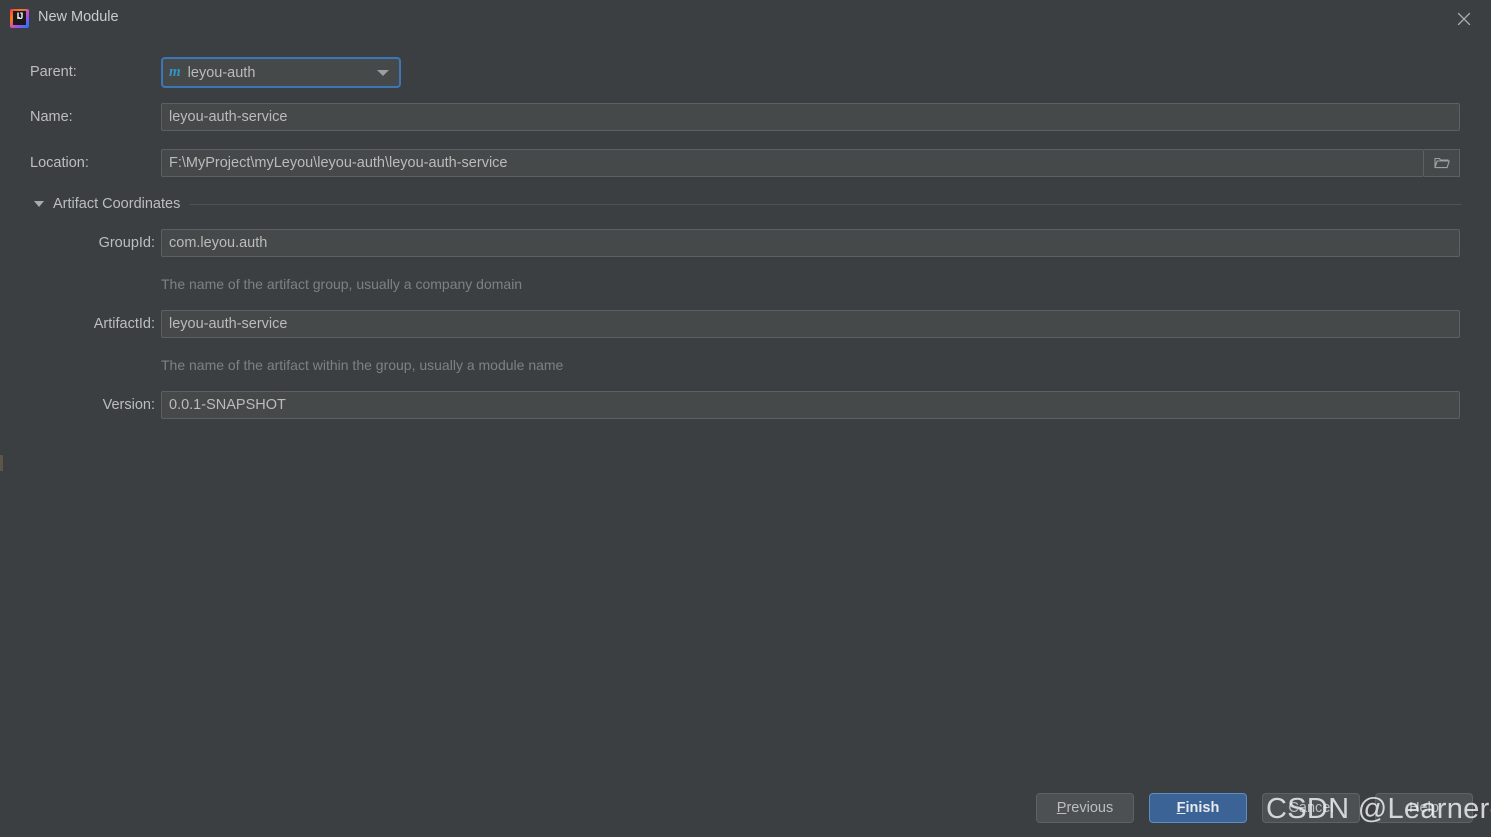  Describe the element at coordinates (1, 463) in the screenshot. I see `left-edge-accent` at that location.